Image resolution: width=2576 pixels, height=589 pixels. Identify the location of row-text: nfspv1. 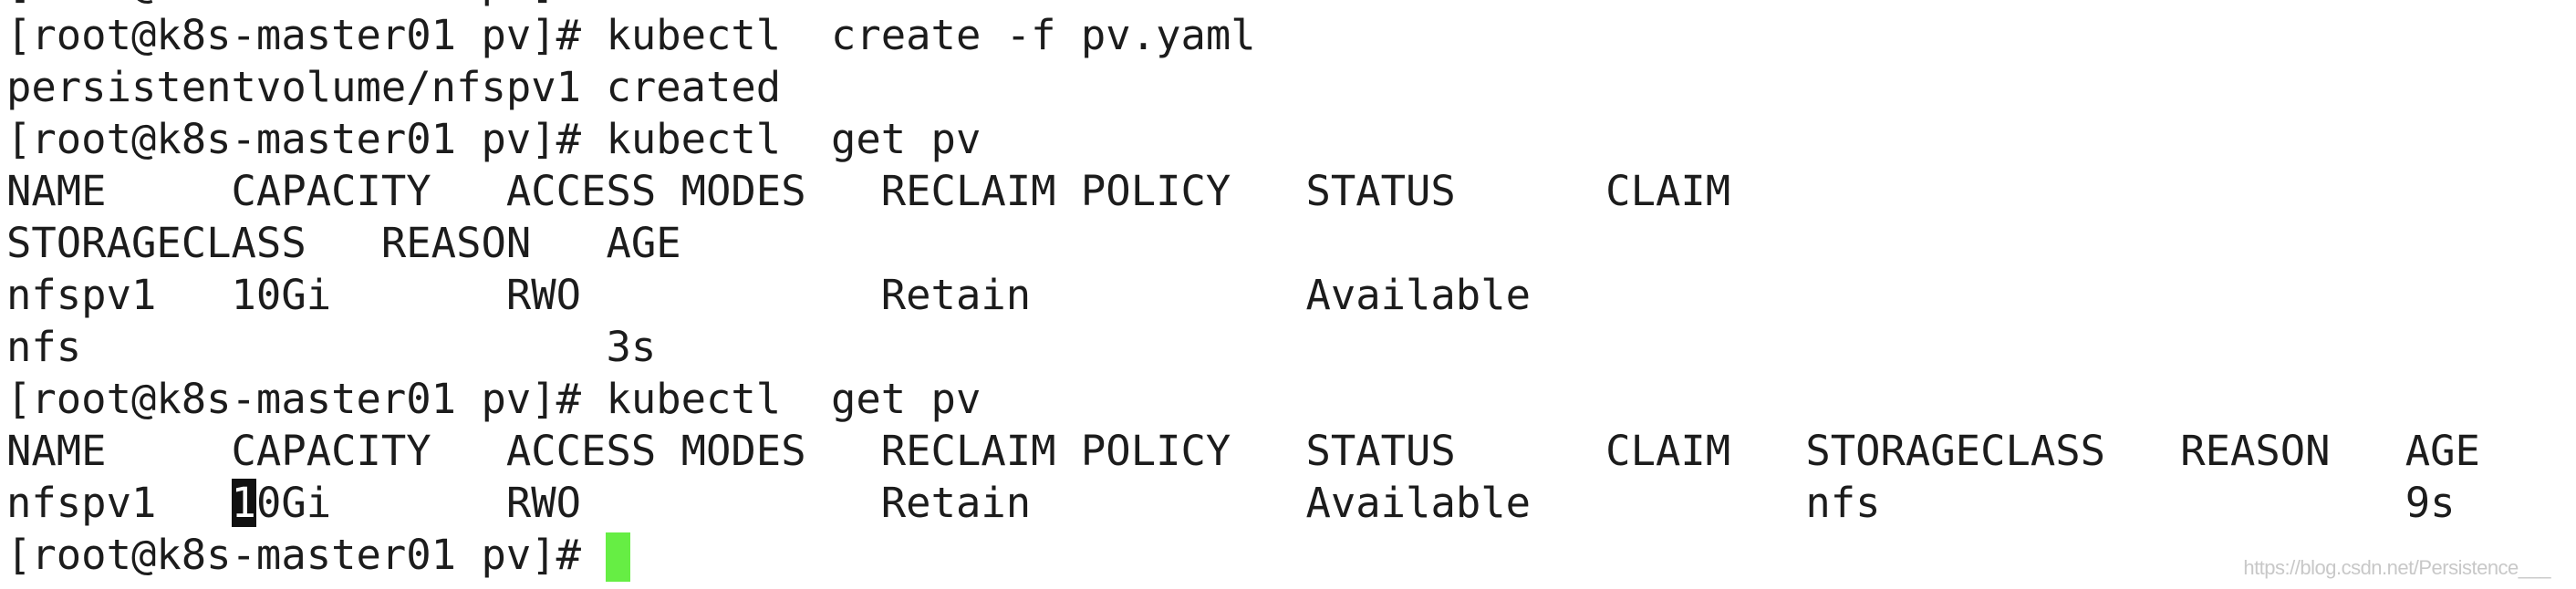
(119, 503).